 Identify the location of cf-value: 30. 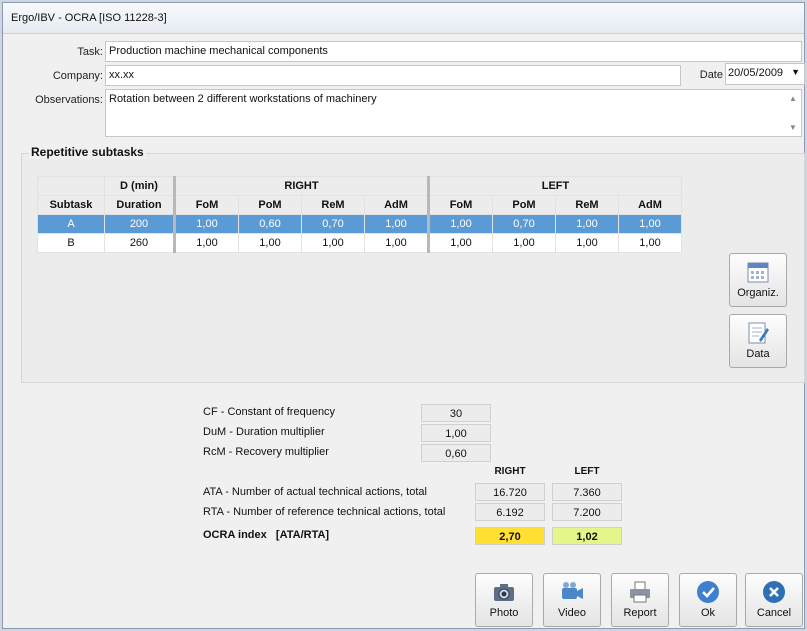
(456, 413).